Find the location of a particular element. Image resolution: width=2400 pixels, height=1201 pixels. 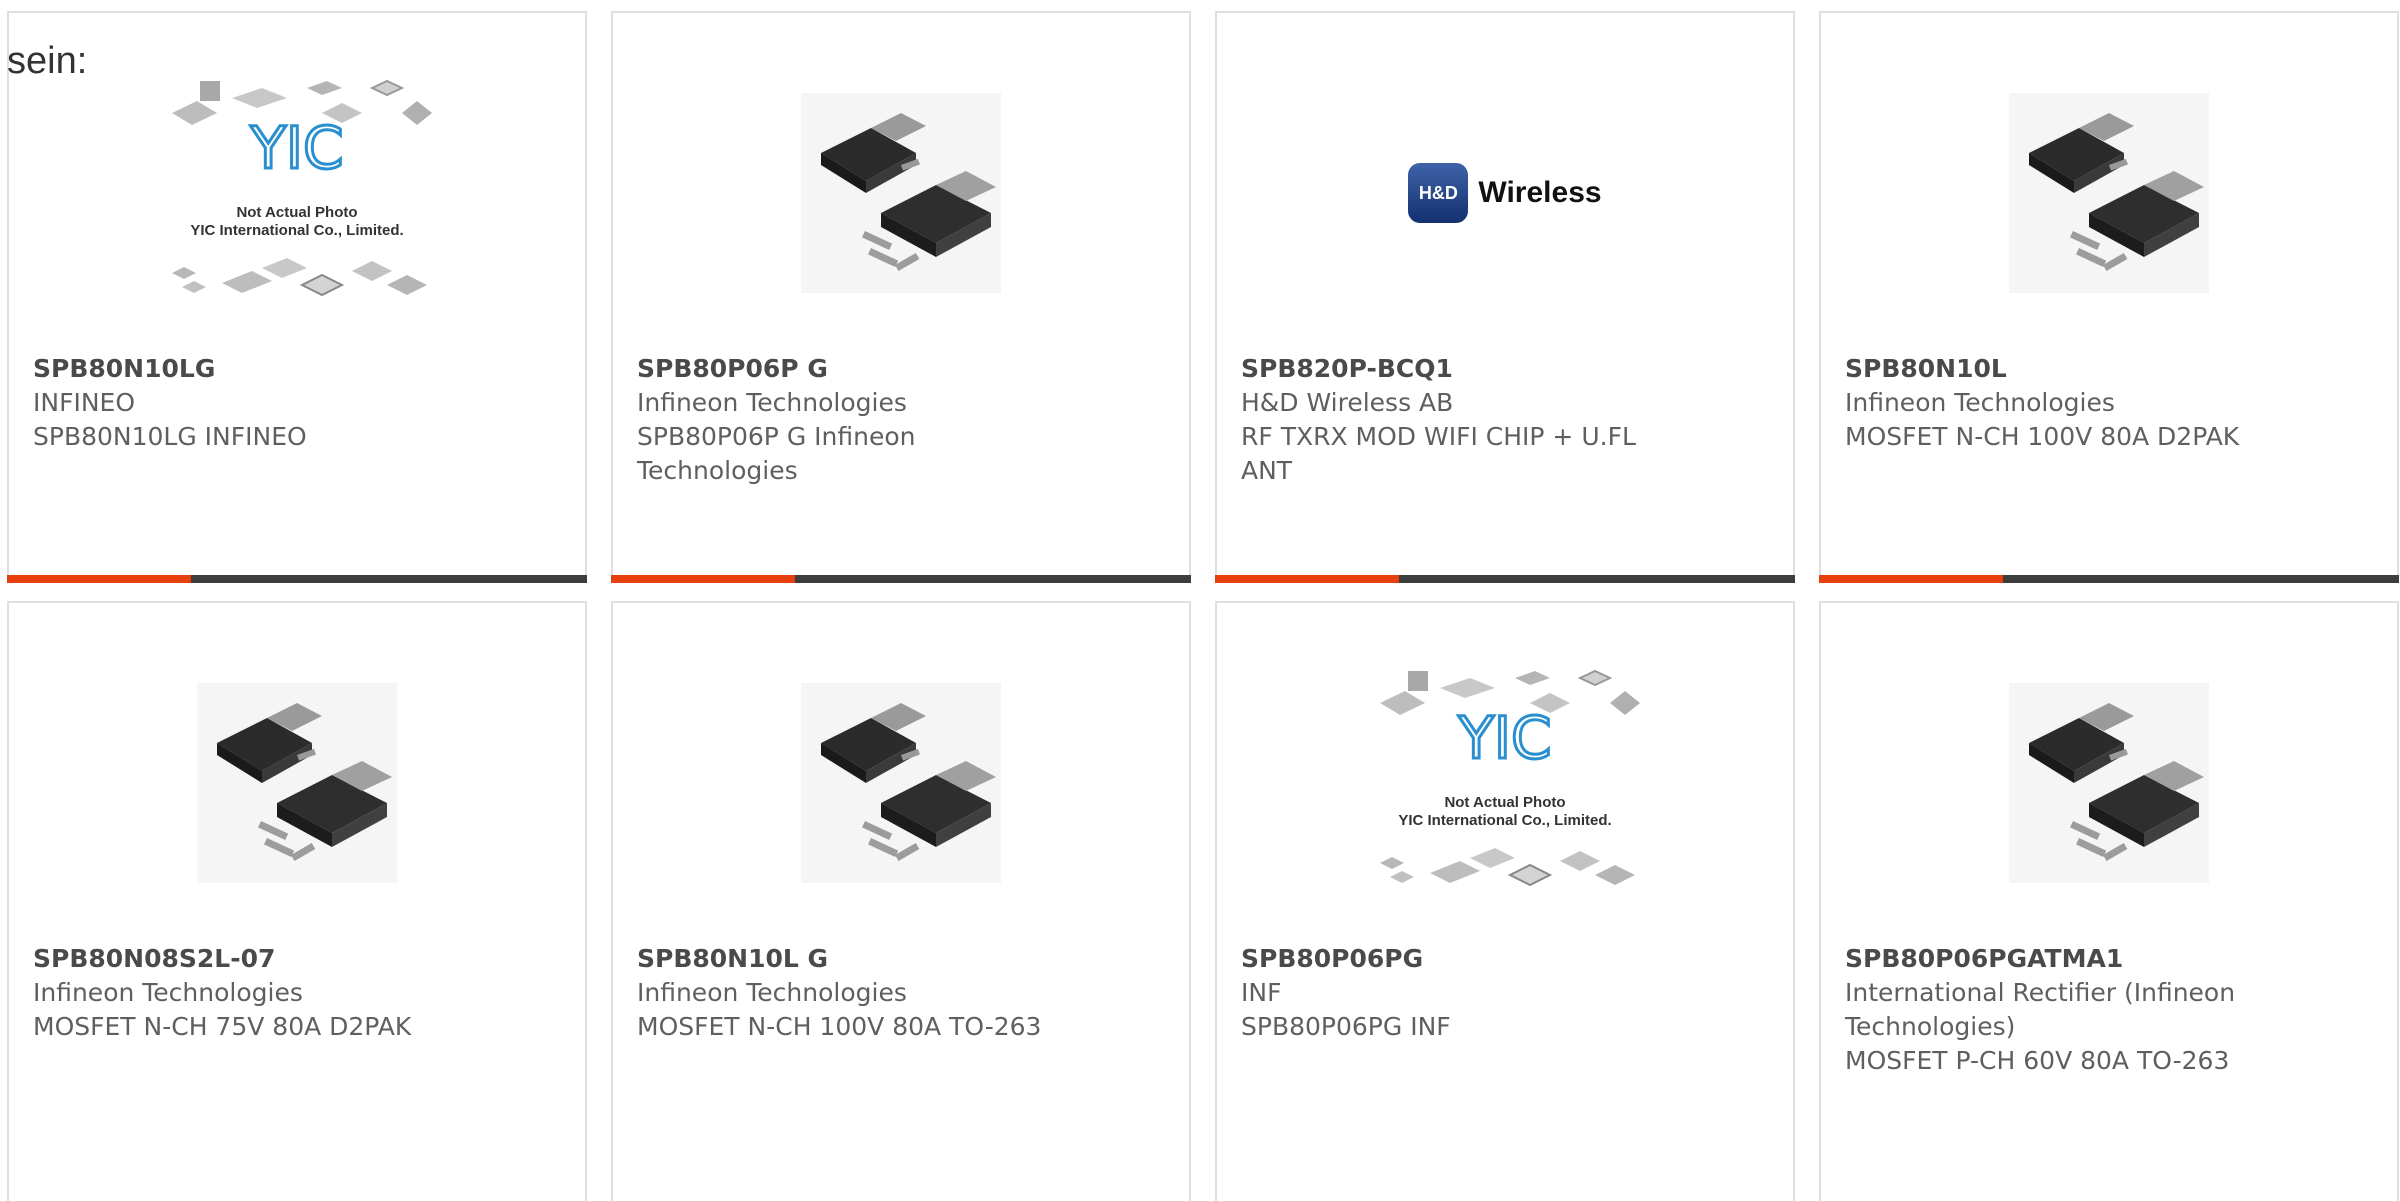

description: MOSFET N-CH 100V 80A D2PAK is located at coordinates (2042, 436).